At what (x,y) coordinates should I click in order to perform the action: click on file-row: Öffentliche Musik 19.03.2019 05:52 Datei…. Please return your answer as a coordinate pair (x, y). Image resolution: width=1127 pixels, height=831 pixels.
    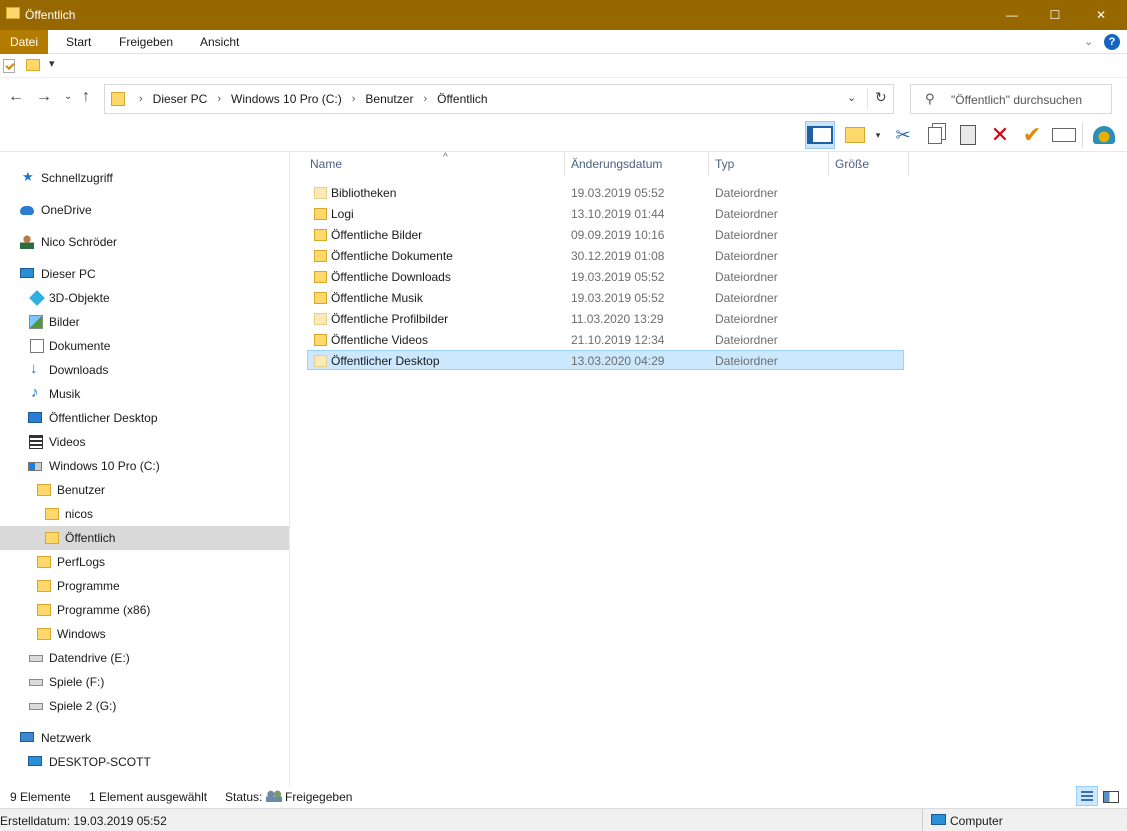
    Looking at the image, I should click on (605, 297).